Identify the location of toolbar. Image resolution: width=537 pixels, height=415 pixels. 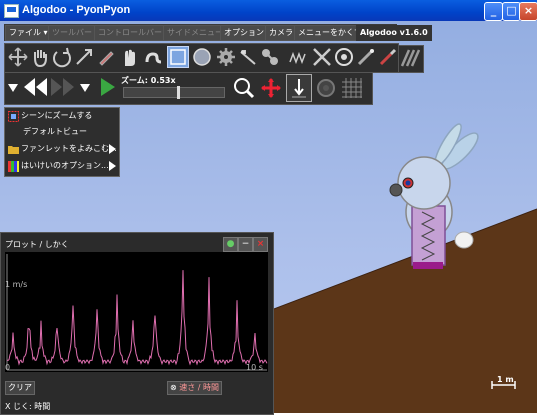
(201, 58).